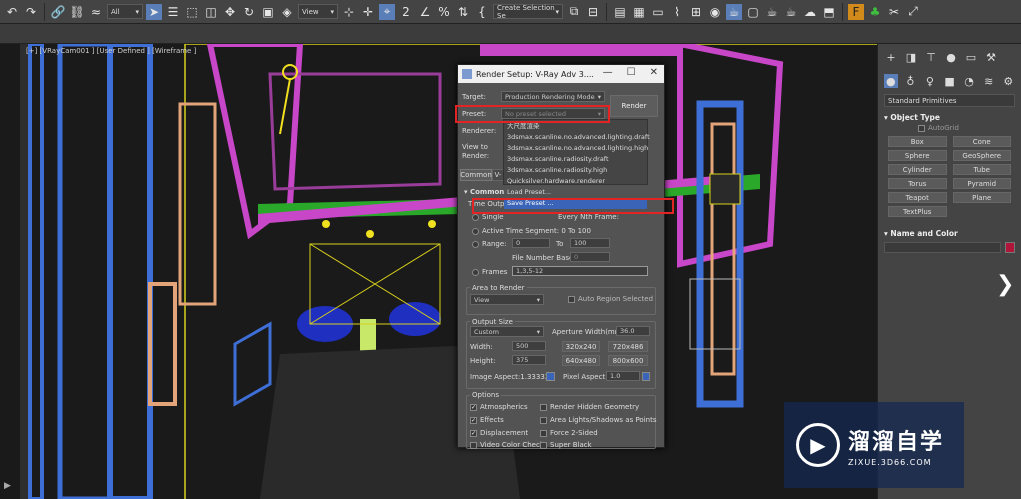  Describe the element at coordinates (476, 175) in the screenshot. I see `tab-common: Common` at that location.